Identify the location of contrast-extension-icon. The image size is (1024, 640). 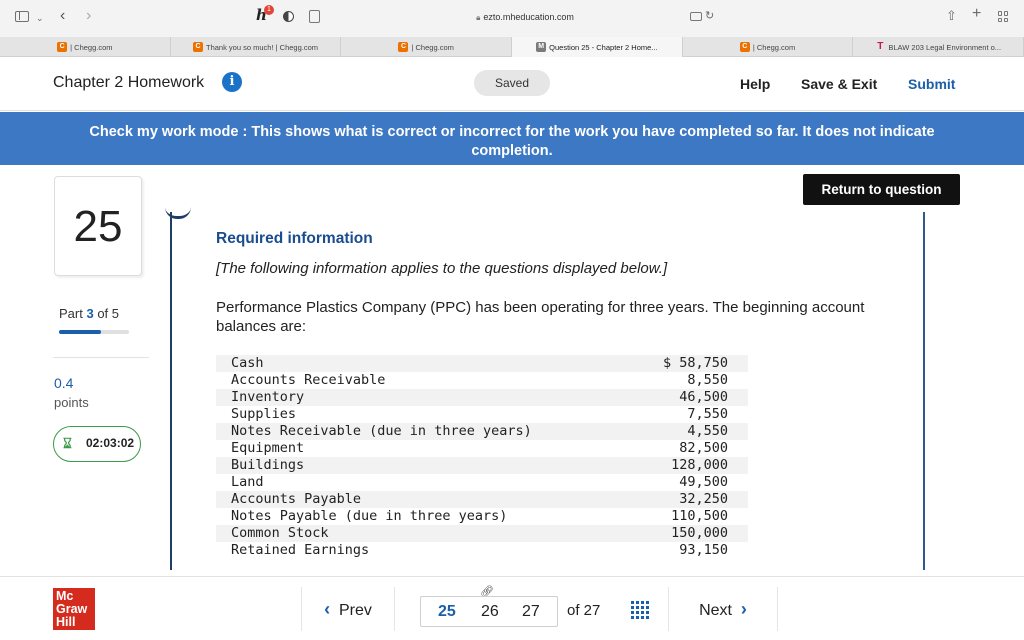
(288, 16).